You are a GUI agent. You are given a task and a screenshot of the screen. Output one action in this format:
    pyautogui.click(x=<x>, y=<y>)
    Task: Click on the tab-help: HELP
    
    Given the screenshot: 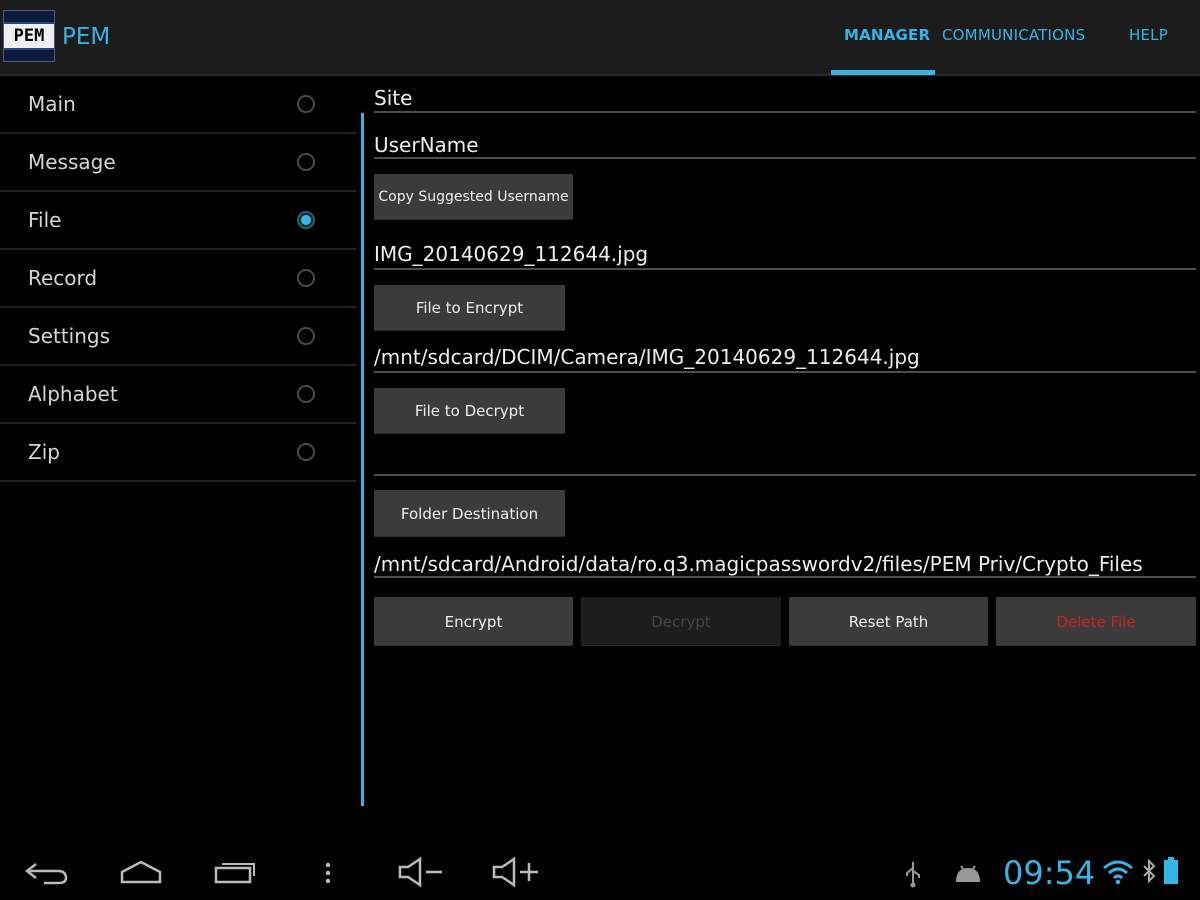 What is the action you would take?
    pyautogui.click(x=1148, y=35)
    